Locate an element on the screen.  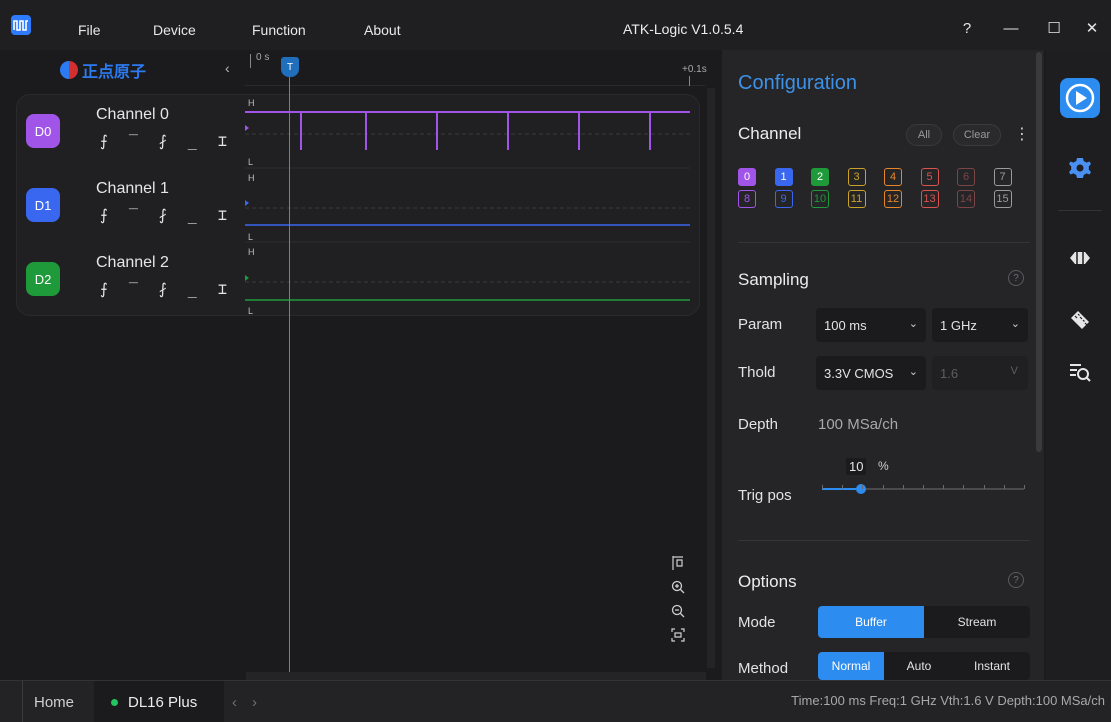
channel-chip-13: 13 is located at coordinates (929, 199).